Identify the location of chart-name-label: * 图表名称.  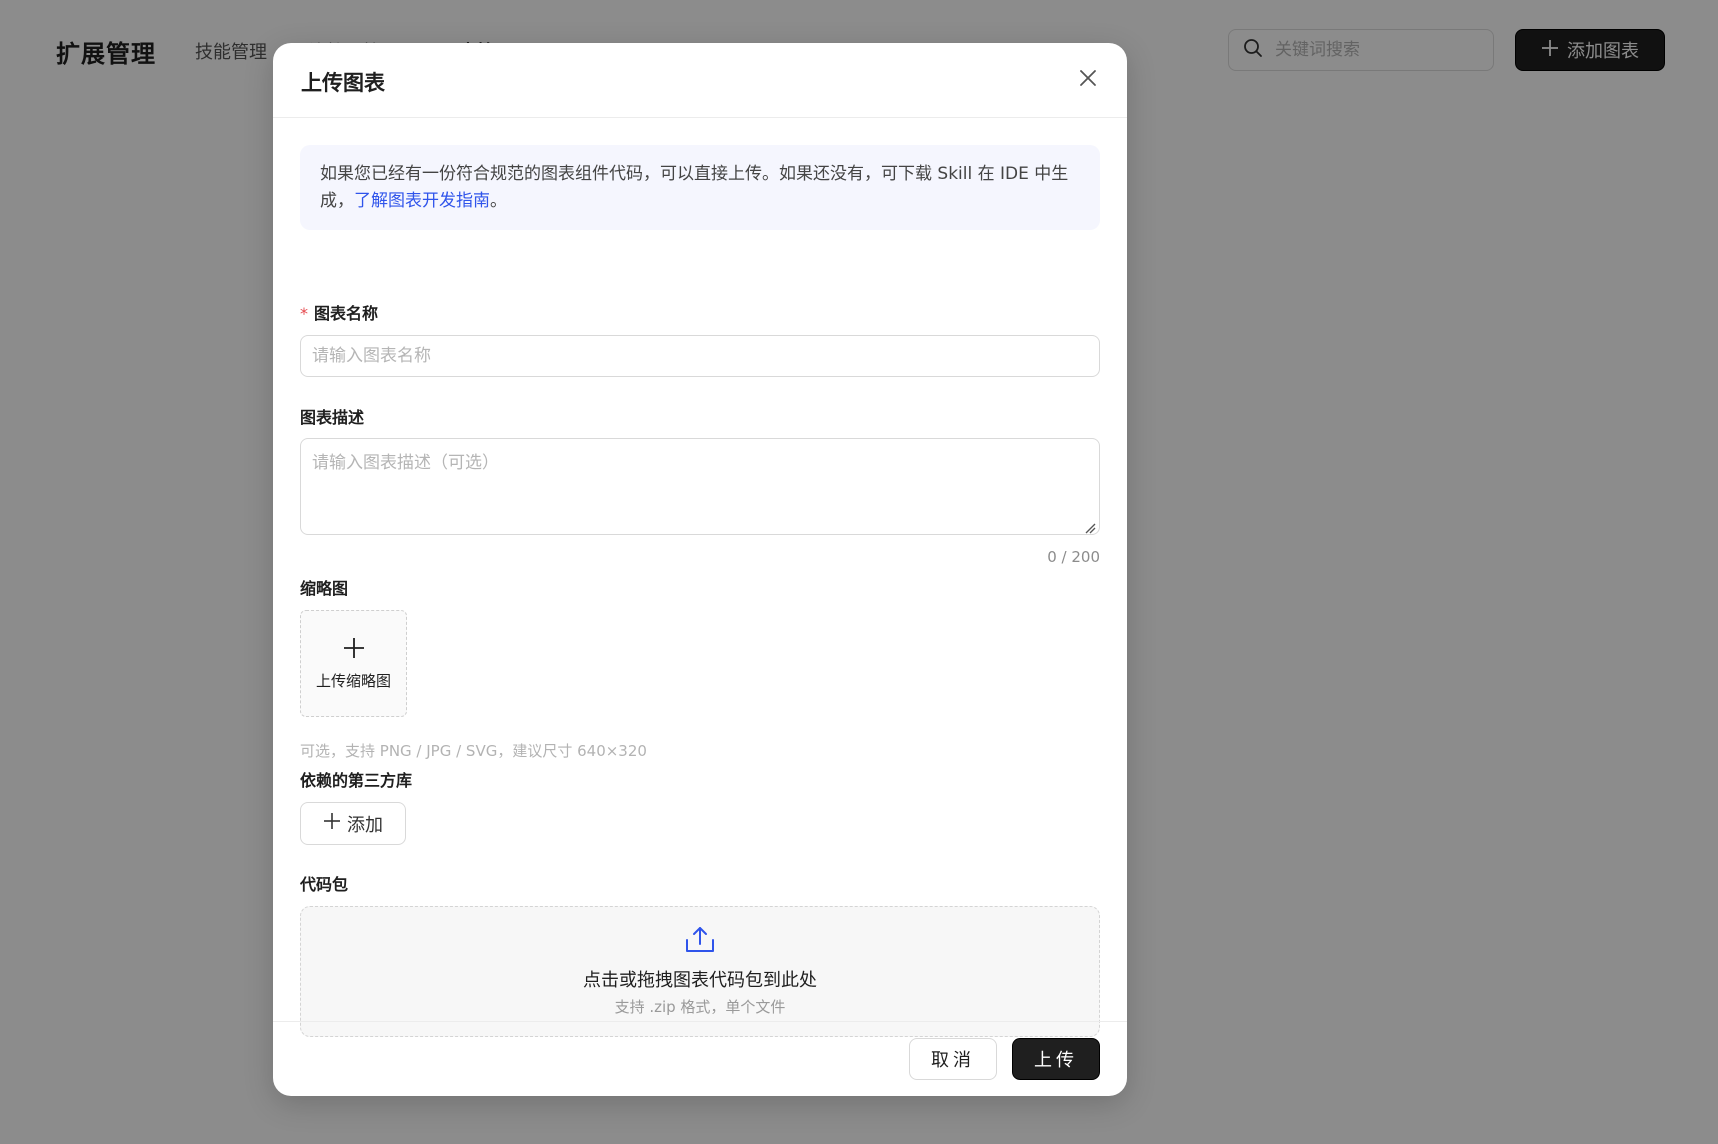
(339, 312).